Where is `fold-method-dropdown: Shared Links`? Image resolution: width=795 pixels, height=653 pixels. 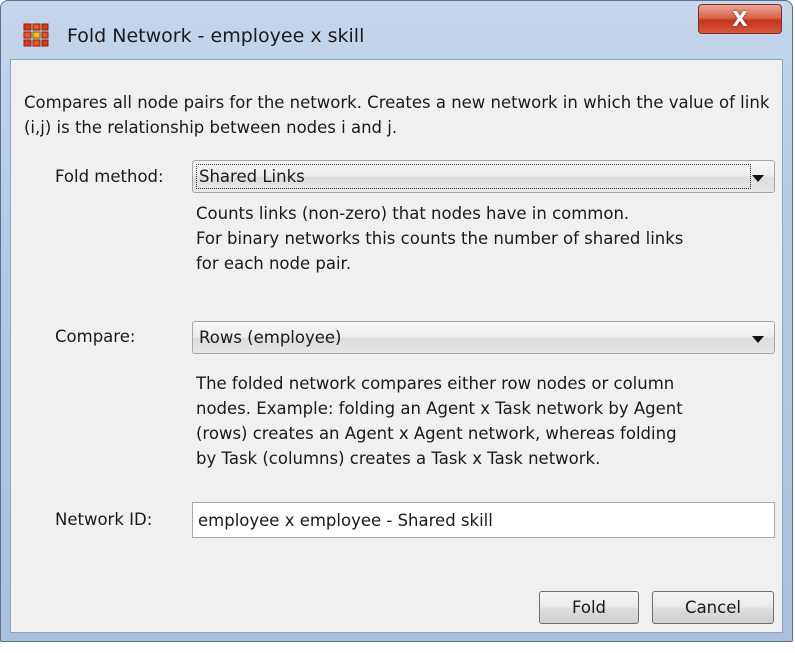
fold-method-dropdown: Shared Links is located at coordinates (483, 176).